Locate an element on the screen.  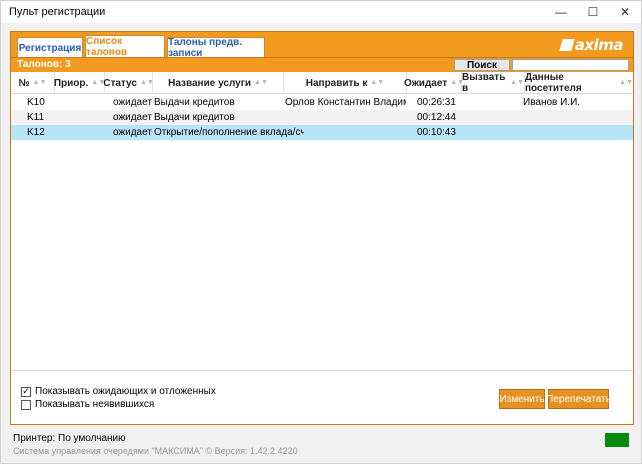
edit-button: Изменить is located at coordinates (522, 399).